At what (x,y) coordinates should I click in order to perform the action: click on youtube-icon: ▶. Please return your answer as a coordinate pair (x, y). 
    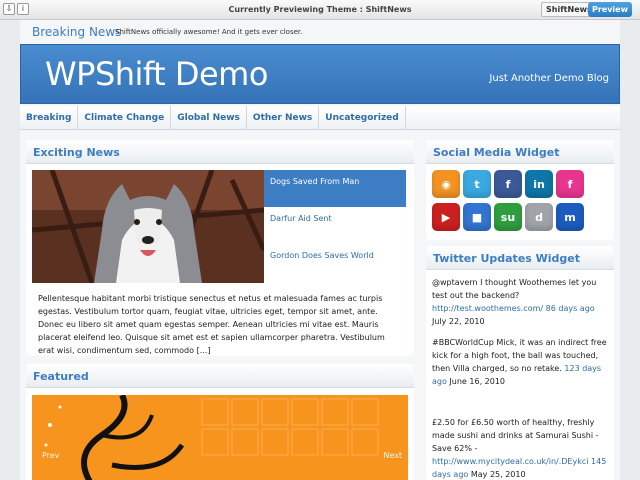
    Looking at the image, I should click on (446, 217).